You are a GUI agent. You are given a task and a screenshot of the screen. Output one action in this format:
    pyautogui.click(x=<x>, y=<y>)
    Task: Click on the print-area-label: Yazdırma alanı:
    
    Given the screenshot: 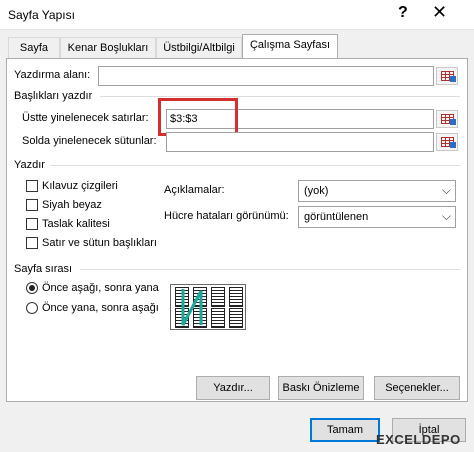 What is the action you would take?
    pyautogui.click(x=52, y=75)
    